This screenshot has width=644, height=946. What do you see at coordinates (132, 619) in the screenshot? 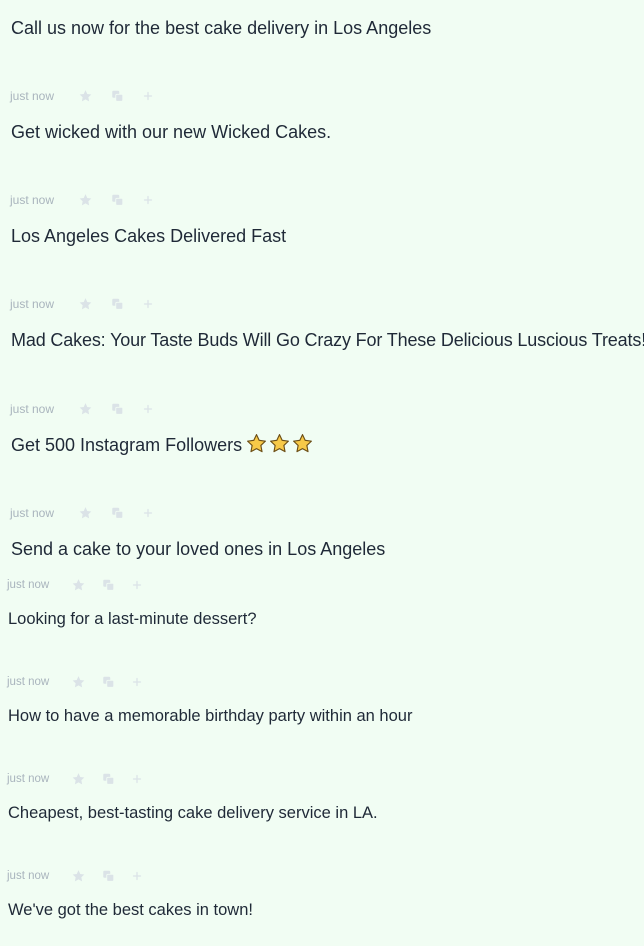
I see `headline-7: Looking for a last-minute dessert?` at bounding box center [132, 619].